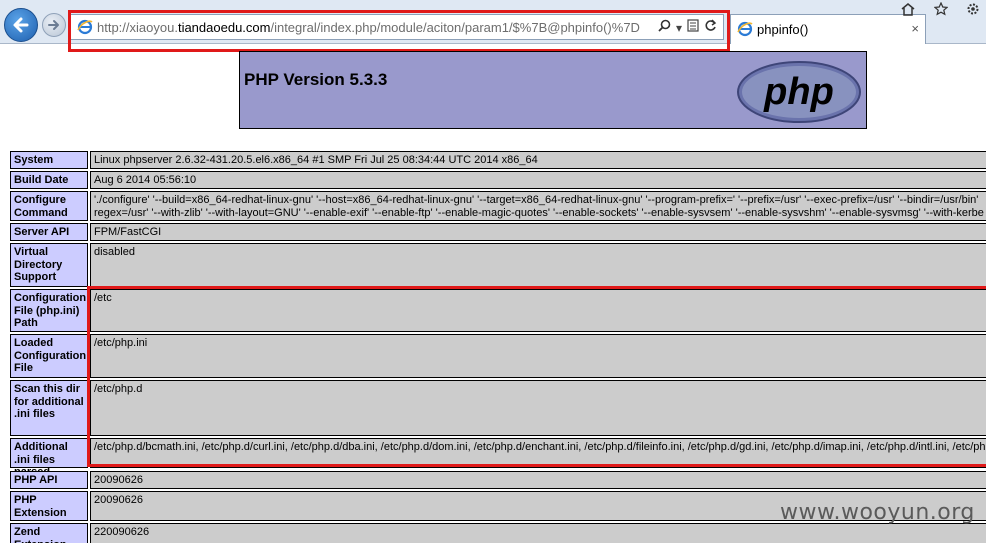 This screenshot has height=543, width=986. What do you see at coordinates (137, 27) in the screenshot?
I see `url-prefix: http://xiaoyou.` at bounding box center [137, 27].